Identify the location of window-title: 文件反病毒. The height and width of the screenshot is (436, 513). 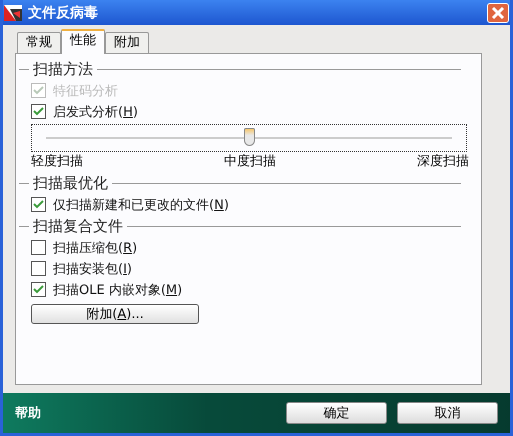
(63, 13).